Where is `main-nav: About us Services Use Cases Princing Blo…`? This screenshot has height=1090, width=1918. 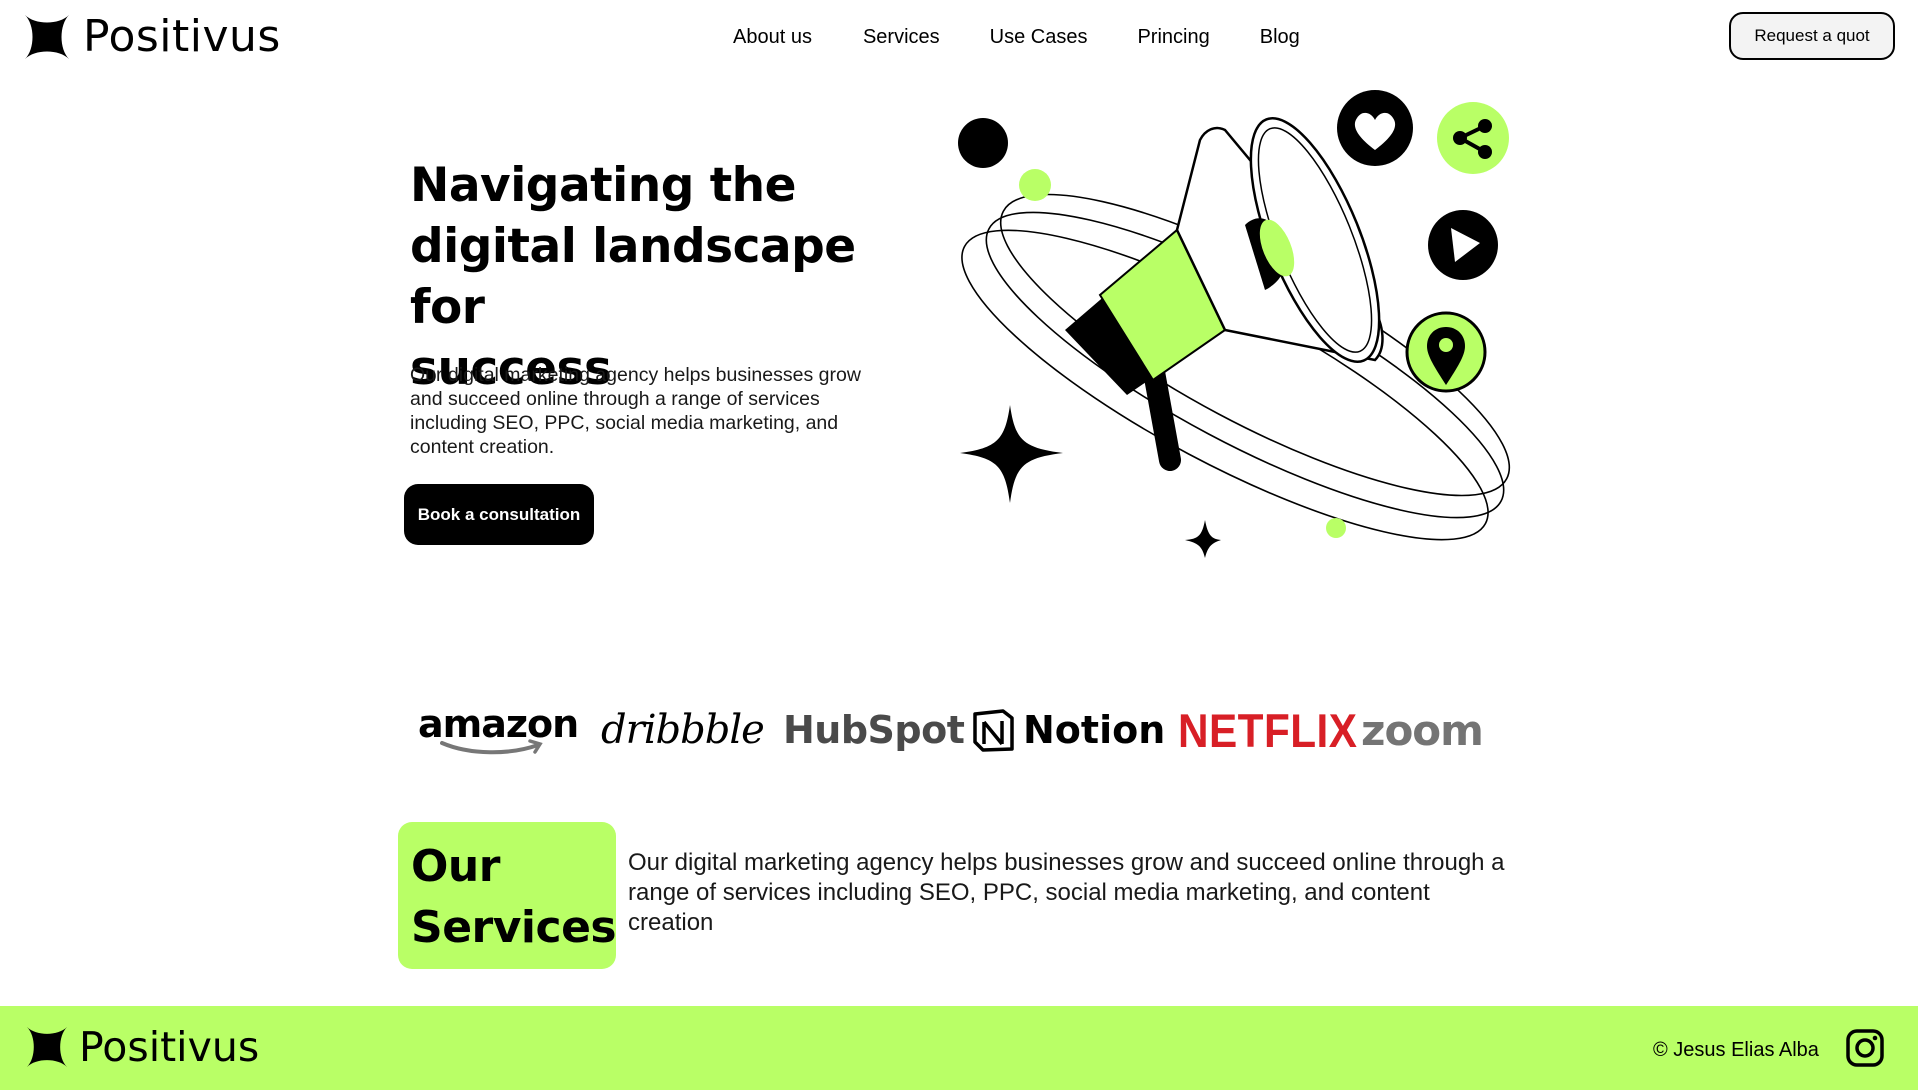
main-nav: About us Services Use Cases Princing Blo… is located at coordinates (1016, 37).